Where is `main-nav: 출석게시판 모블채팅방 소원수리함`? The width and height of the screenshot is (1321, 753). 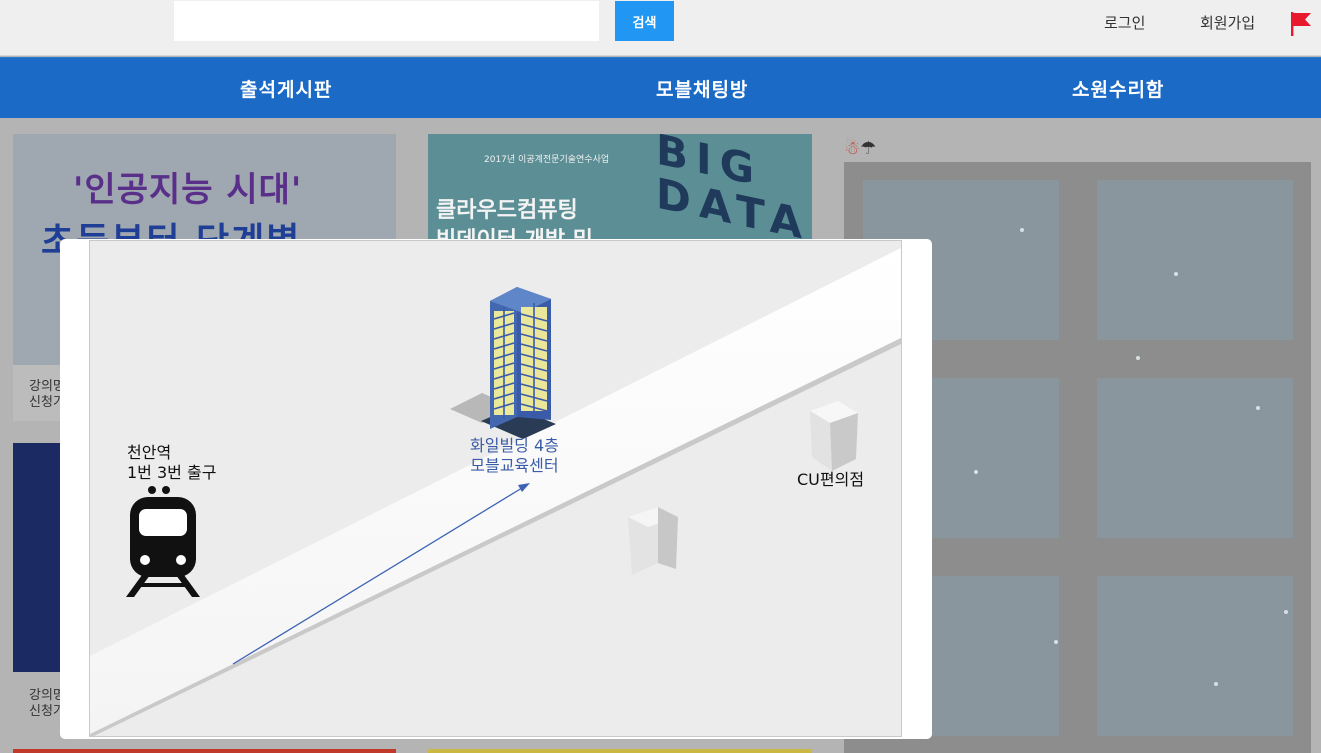 main-nav: 출석게시판 모블채팅방 소원수리함 is located at coordinates (660, 87).